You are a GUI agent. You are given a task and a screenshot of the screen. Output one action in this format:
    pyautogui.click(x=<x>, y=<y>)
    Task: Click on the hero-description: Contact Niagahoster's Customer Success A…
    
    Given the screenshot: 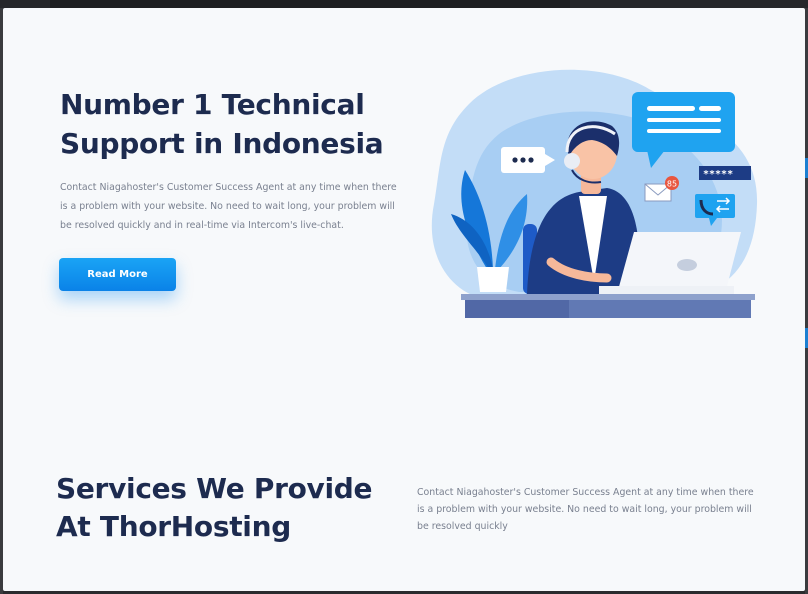 What is the action you would take?
    pyautogui.click(x=228, y=206)
    